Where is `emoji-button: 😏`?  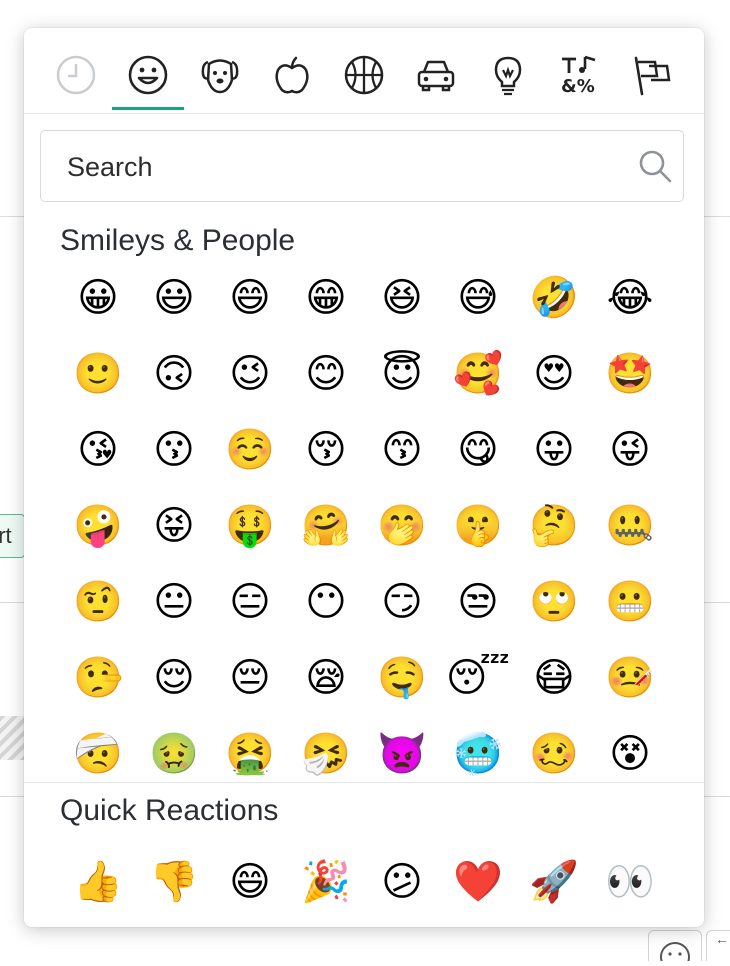 emoji-button: 😏 is located at coordinates (402, 602).